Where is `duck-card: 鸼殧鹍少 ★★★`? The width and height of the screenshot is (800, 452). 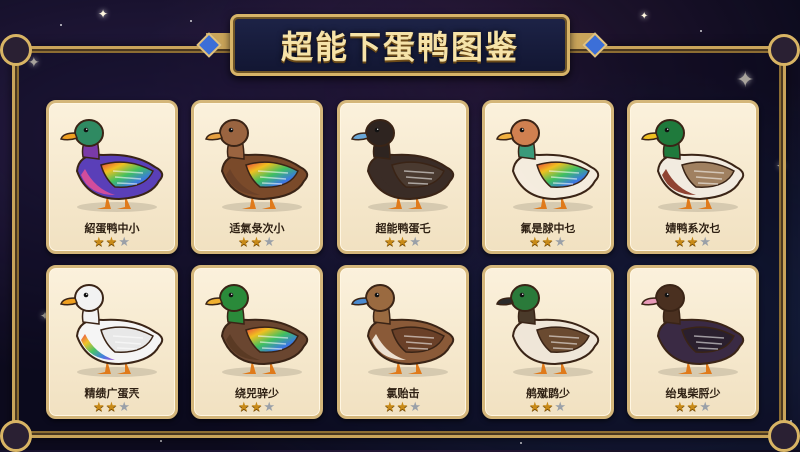
duck-card: 鸼殧鹍少 ★★★ is located at coordinates (548, 342).